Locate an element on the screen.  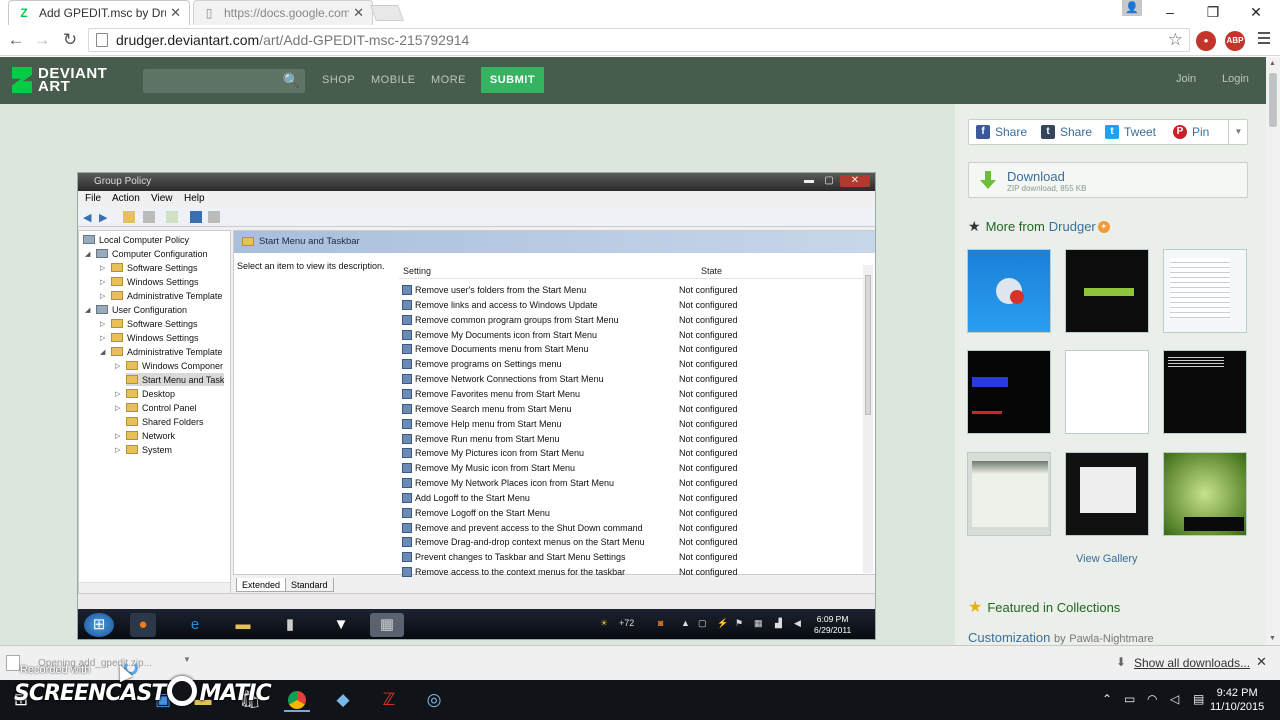
tray-icon: ▢ is located at coordinates (702, 623).